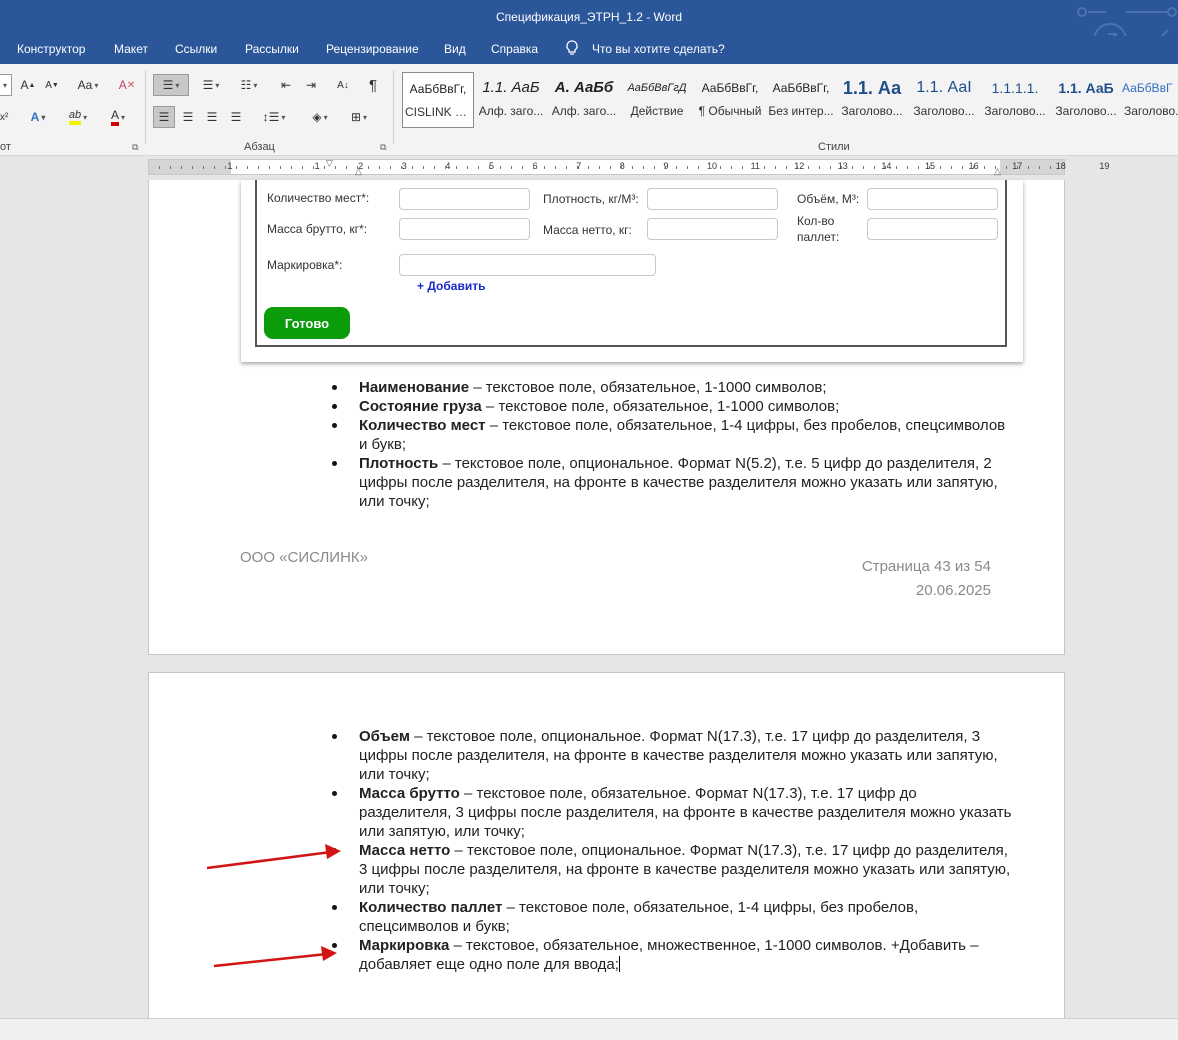 Image resolution: width=1178 pixels, height=1040 pixels. What do you see at coordinates (88, 85) in the screenshot?
I see `change-case-icon: Aa ▾` at bounding box center [88, 85].